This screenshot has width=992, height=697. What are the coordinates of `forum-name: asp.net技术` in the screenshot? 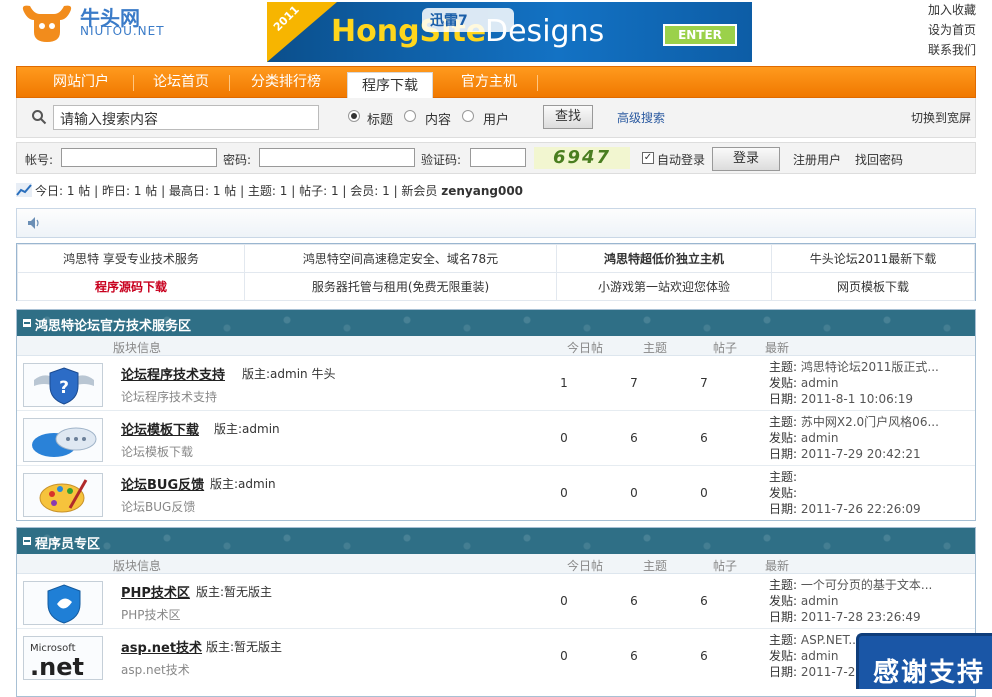 It's located at (161, 646).